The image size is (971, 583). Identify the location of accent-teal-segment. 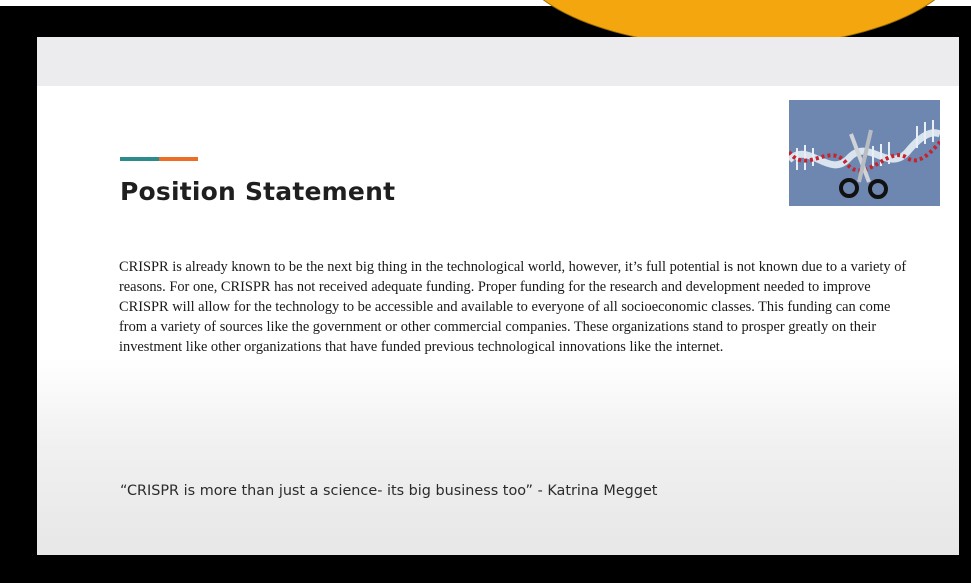
(139, 159).